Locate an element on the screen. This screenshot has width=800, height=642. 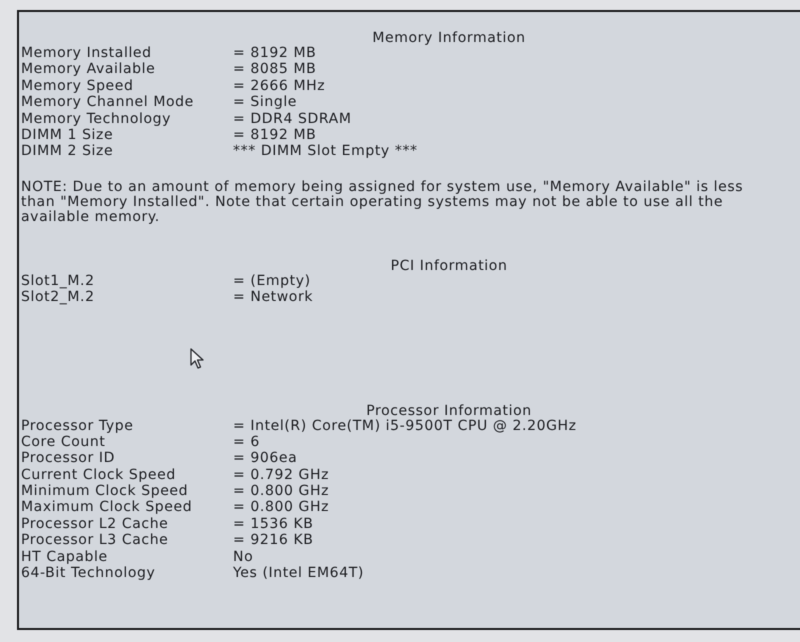
field-label: Current Clock Speed is located at coordinates (99, 475).